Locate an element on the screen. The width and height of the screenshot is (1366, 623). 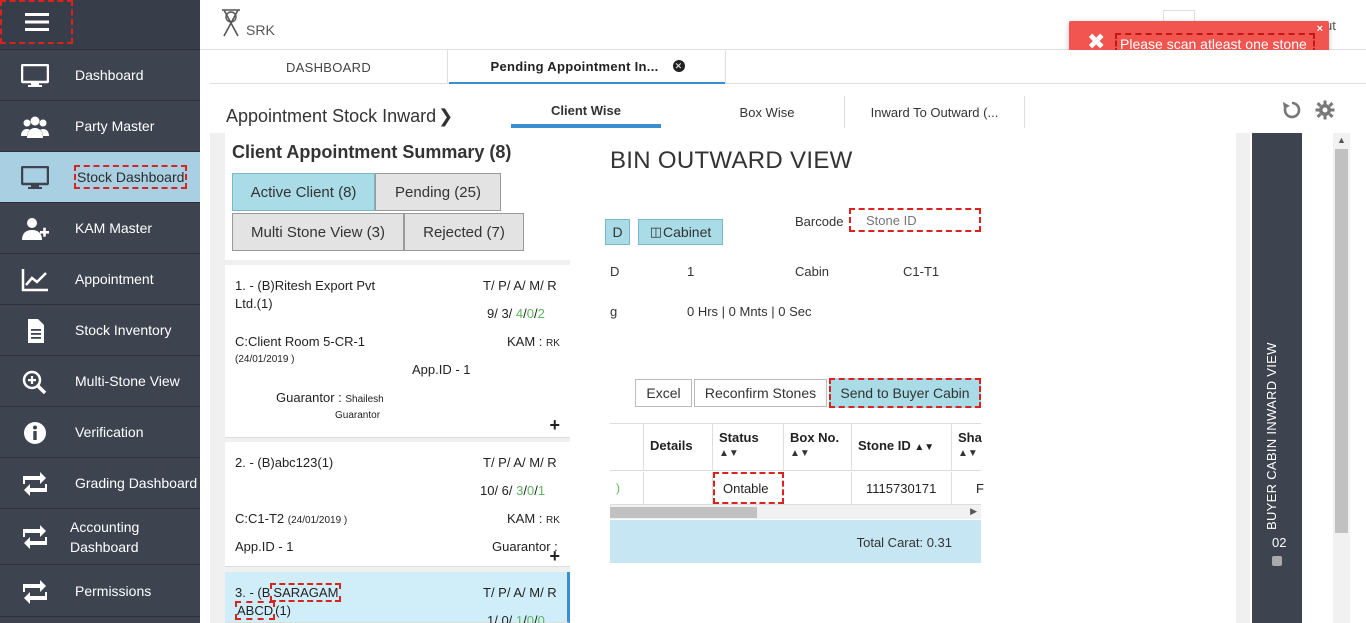
cabinet-toggle-button: ◫ Cabinet is located at coordinates (680, 232).